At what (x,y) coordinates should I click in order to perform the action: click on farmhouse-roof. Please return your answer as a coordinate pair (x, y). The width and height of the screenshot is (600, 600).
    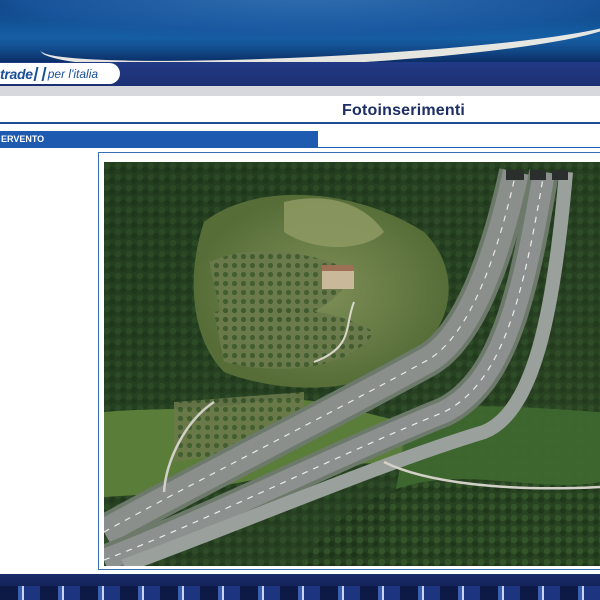
    Looking at the image, I should click on (338, 268).